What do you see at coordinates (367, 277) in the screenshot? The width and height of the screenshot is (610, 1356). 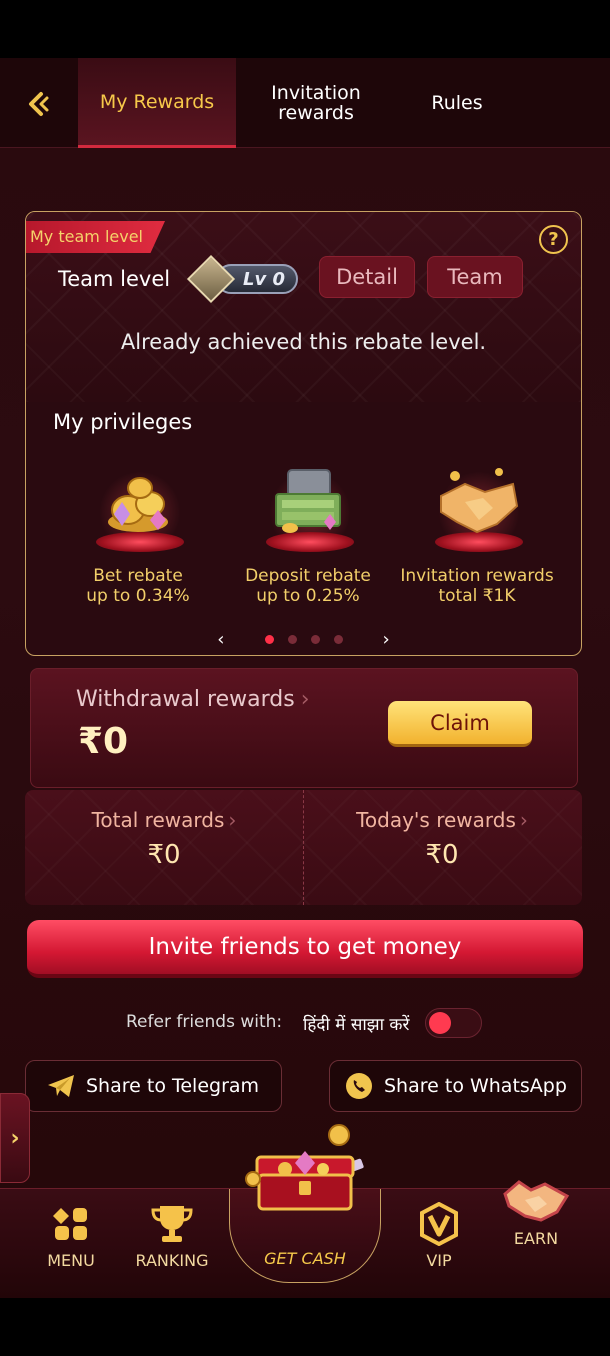 I see `detail-button: Detail` at bounding box center [367, 277].